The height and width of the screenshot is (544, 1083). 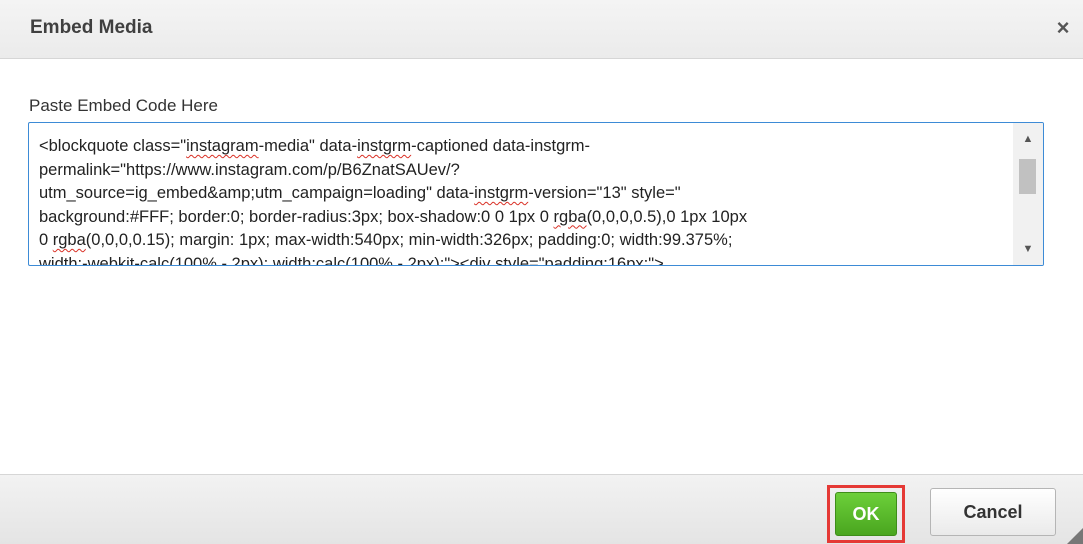 What do you see at coordinates (1028, 249) in the screenshot?
I see `scroll-down-arrow-icon: ▼` at bounding box center [1028, 249].